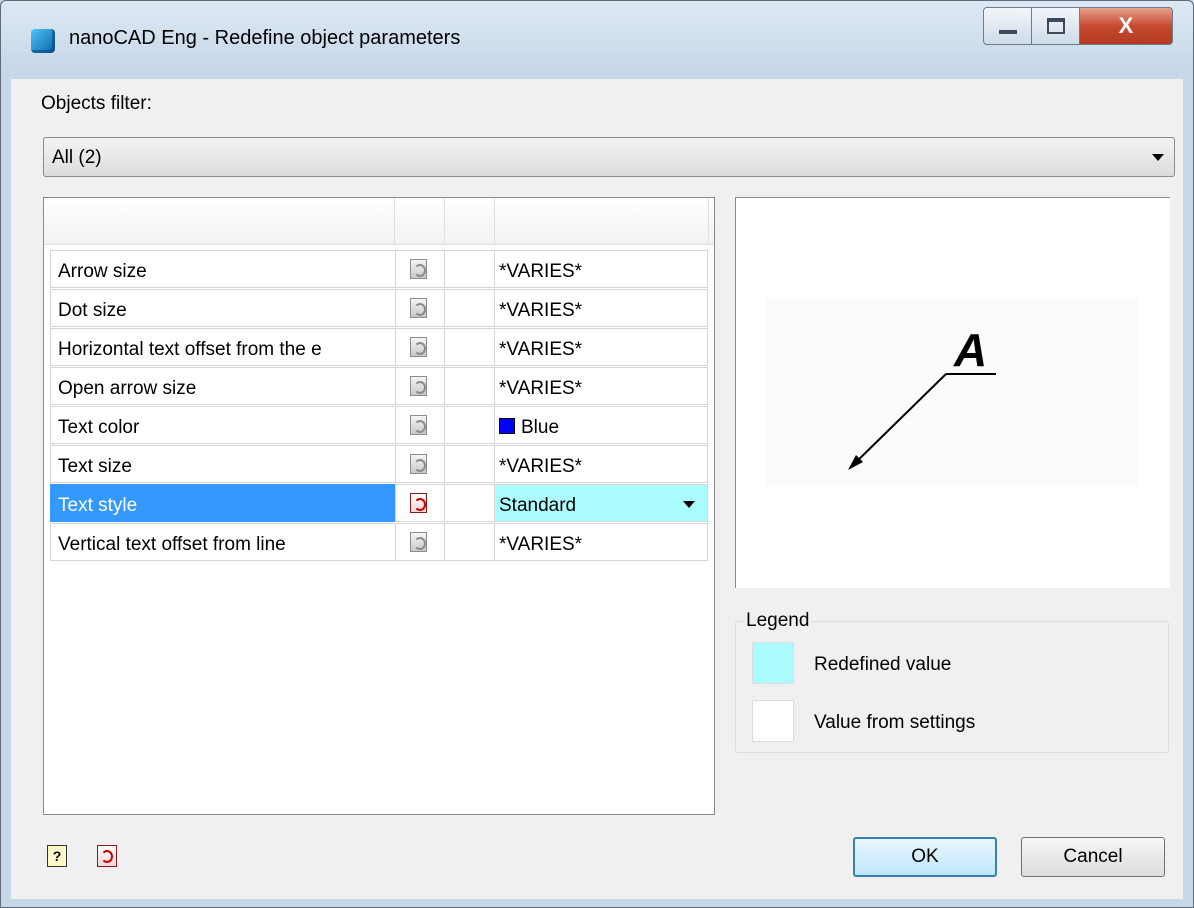 The height and width of the screenshot is (908, 1194). I want to click on header-empty-column, so click(469, 221).